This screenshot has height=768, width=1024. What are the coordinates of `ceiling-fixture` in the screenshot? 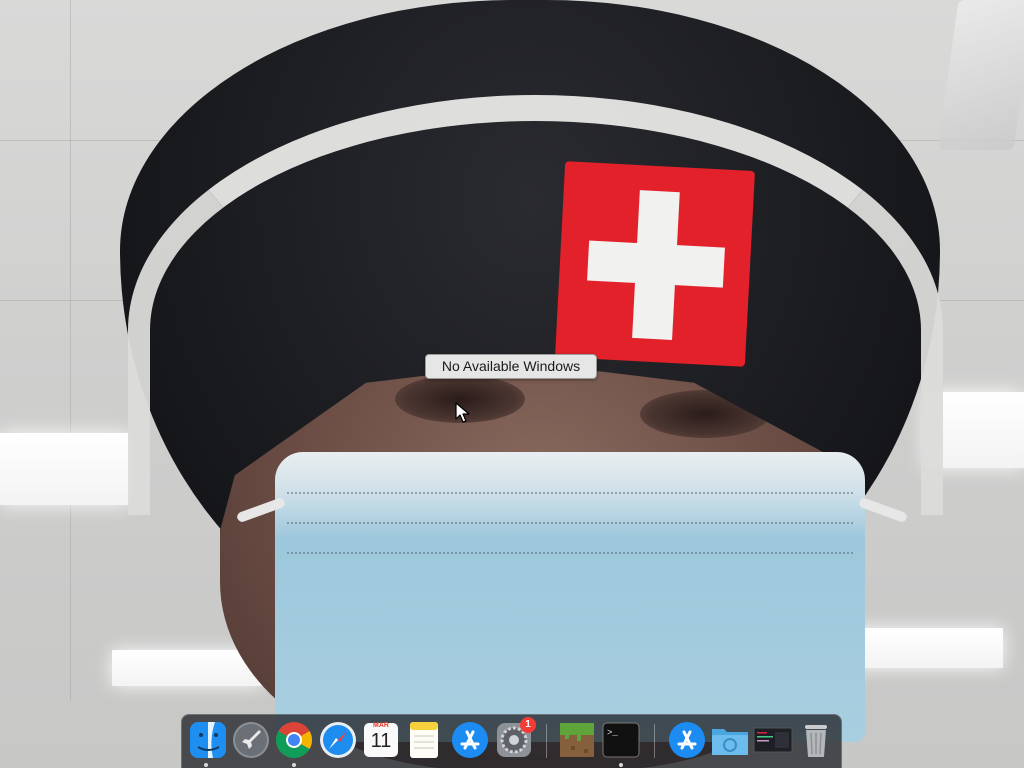 It's located at (980, 75).